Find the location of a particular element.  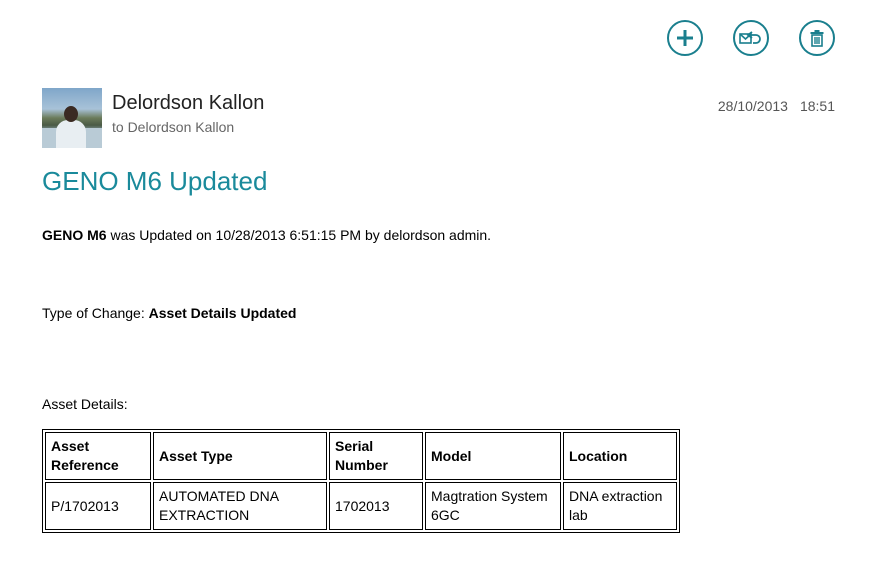

trash-icon is located at coordinates (817, 38).